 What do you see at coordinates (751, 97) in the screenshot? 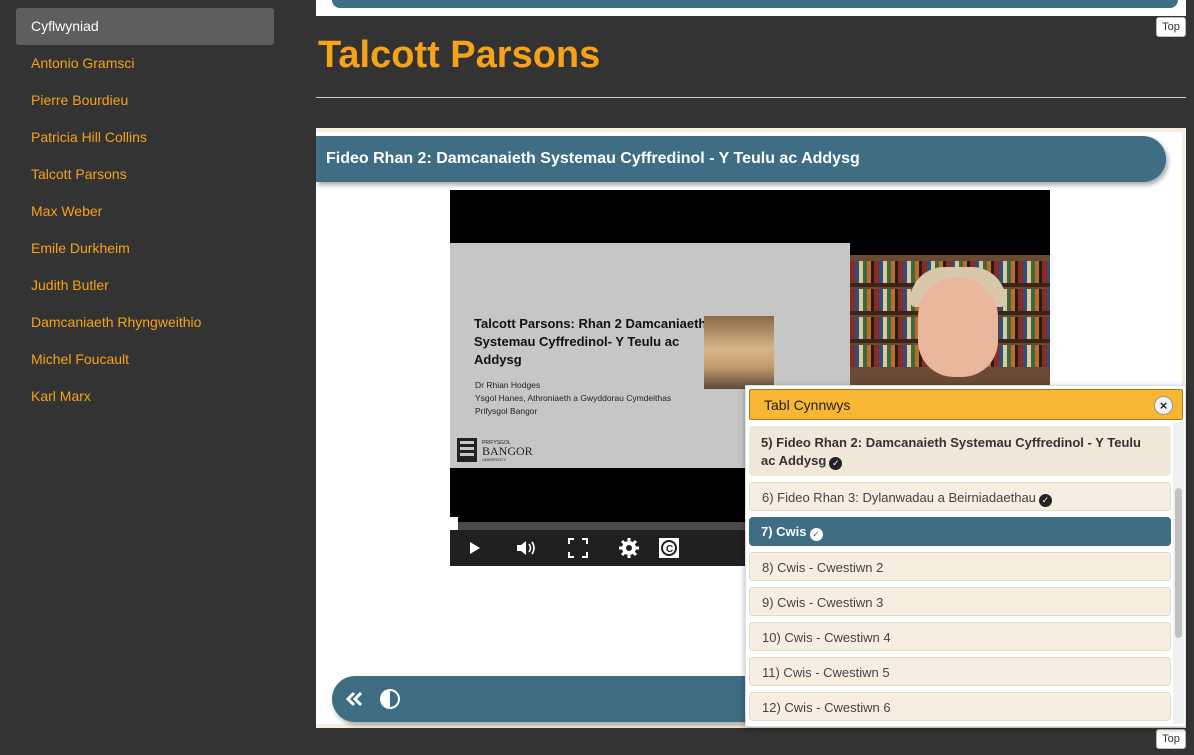
I see `title-divider` at bounding box center [751, 97].